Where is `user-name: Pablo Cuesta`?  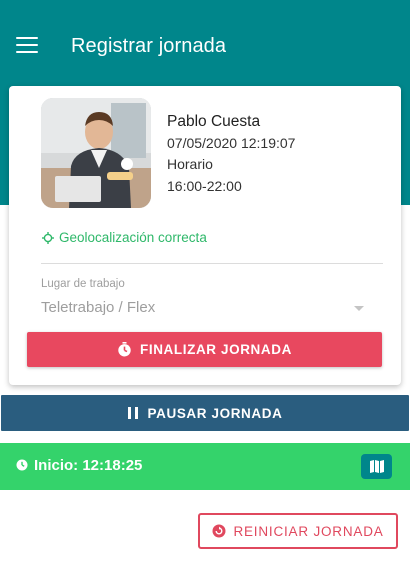 user-name: Pablo Cuesta is located at coordinates (214, 121).